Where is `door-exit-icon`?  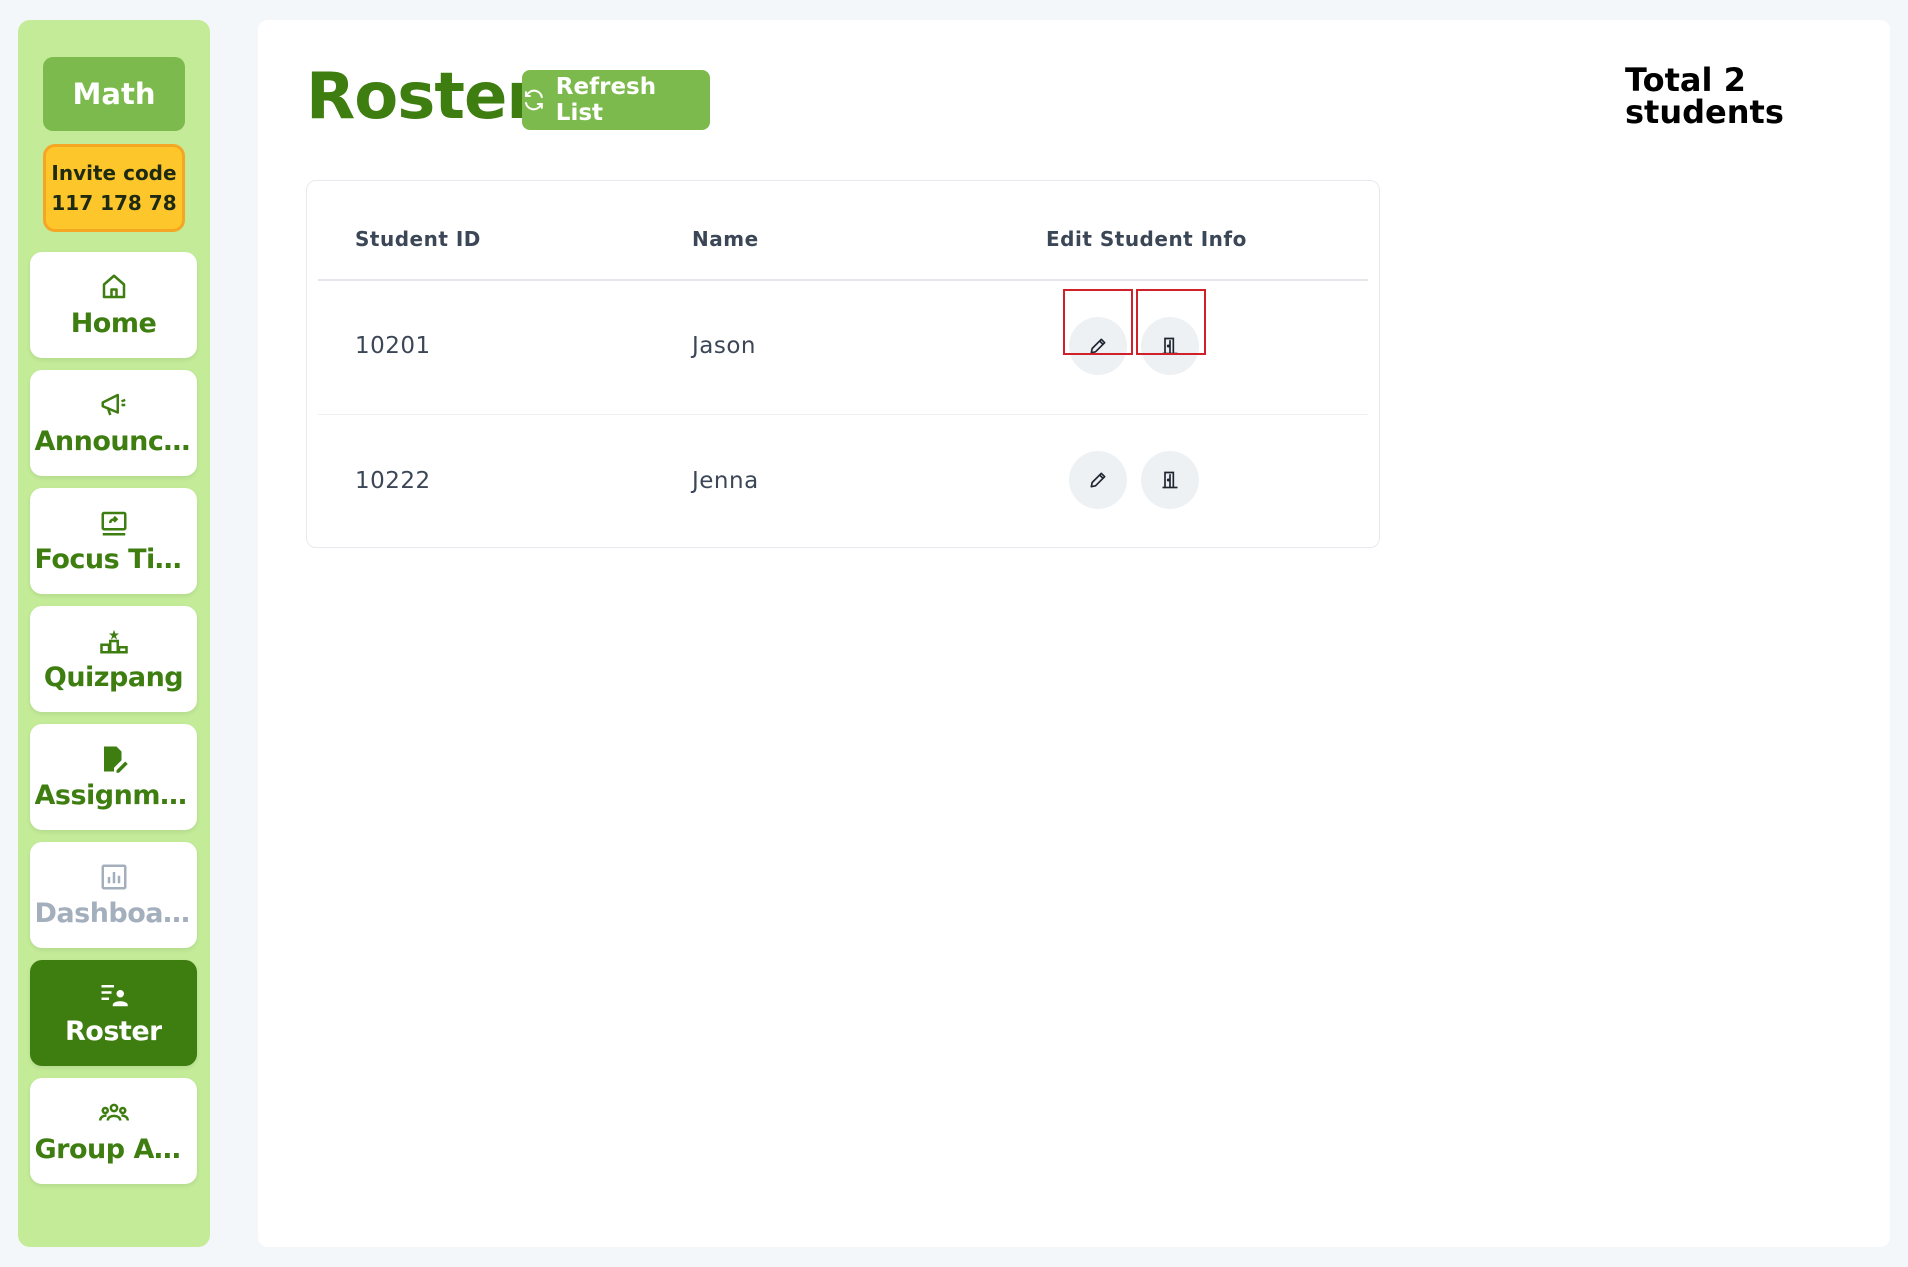
door-exit-icon is located at coordinates (1170, 480).